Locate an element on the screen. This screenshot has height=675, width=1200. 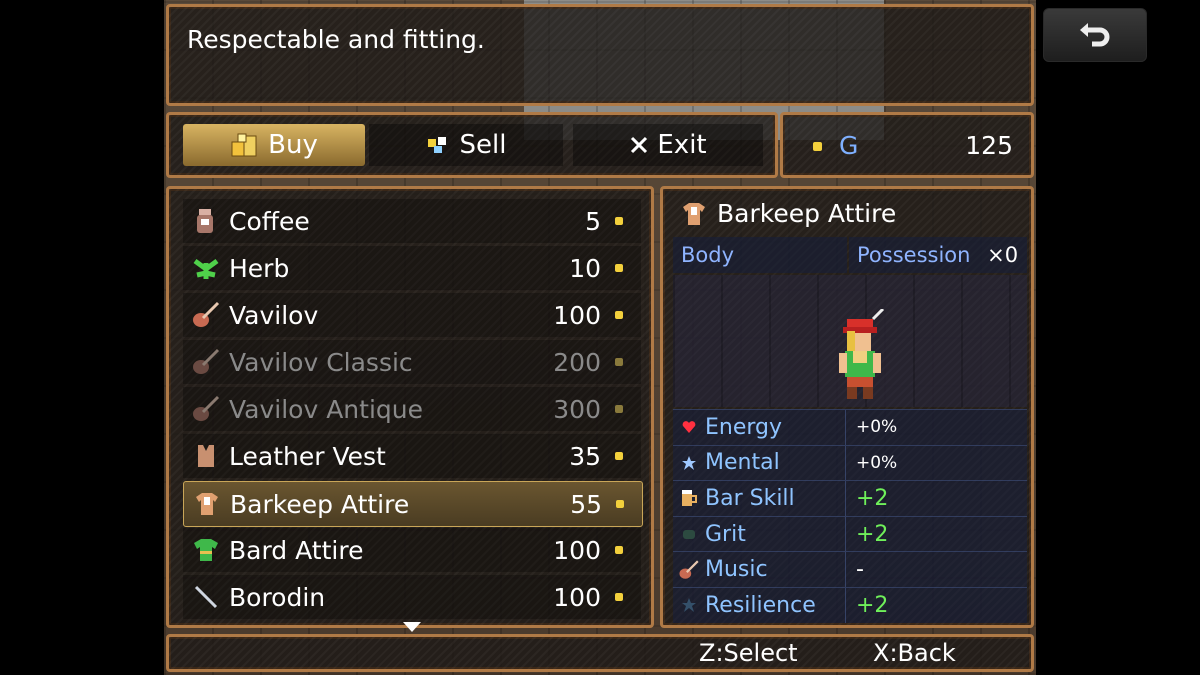
message-text: Respectable and fitting. is located at coordinates (336, 39).